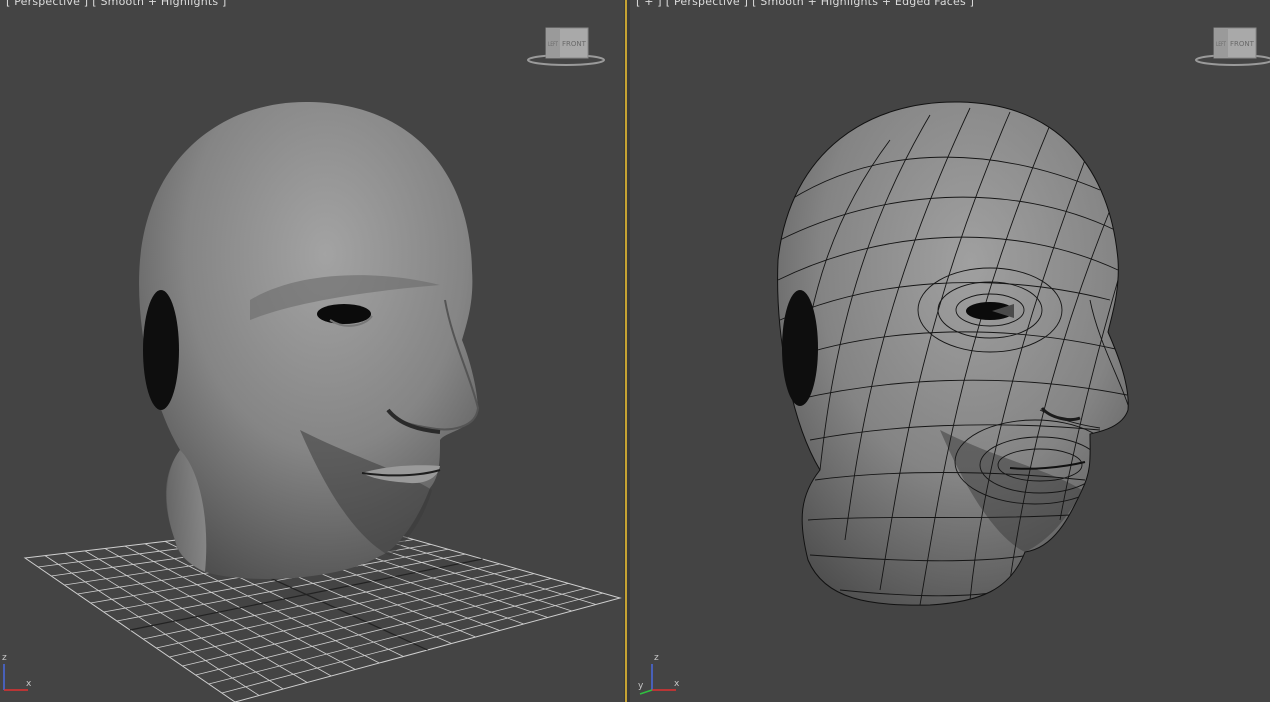  I want to click on axis-tripod: z x, so click(17, 672).